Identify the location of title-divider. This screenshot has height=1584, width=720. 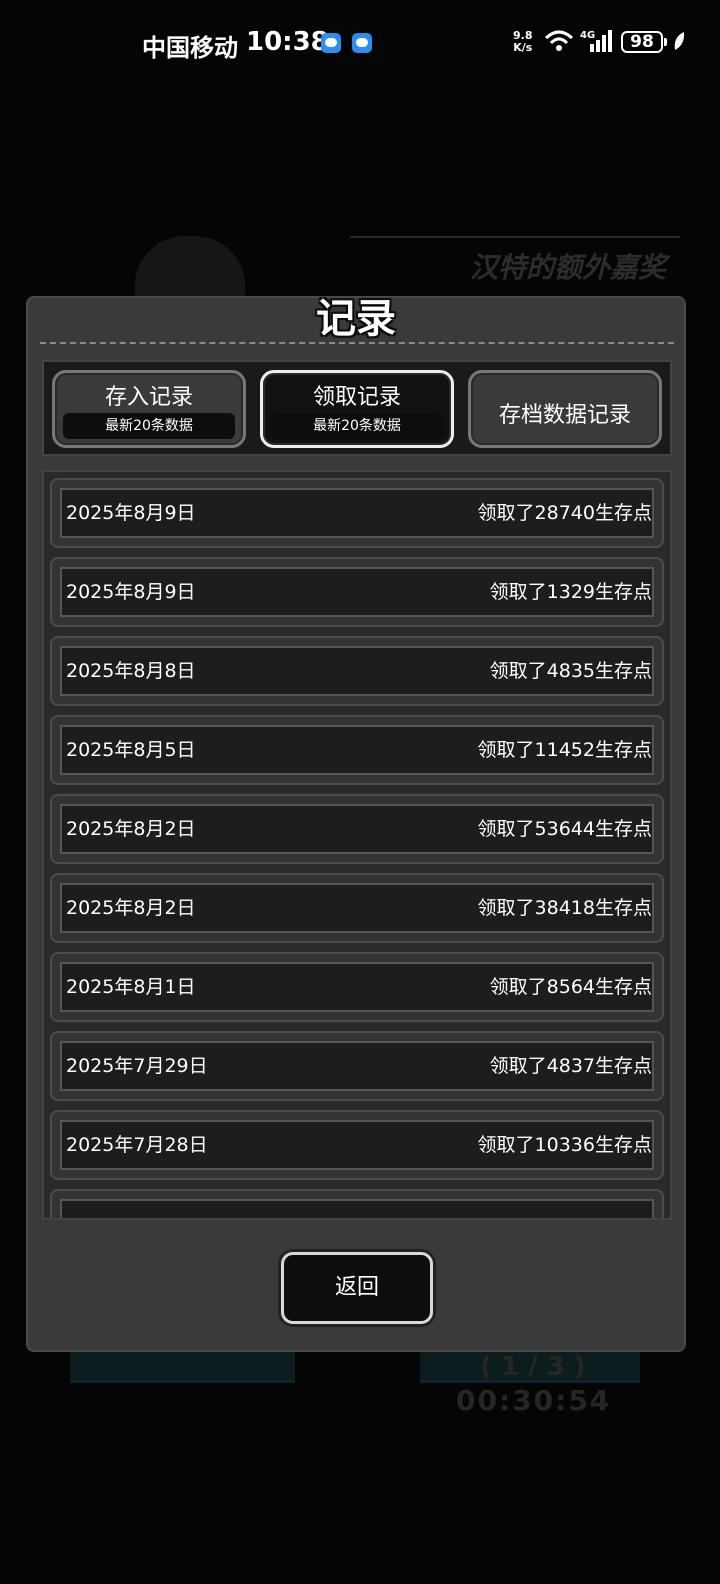
(357, 343).